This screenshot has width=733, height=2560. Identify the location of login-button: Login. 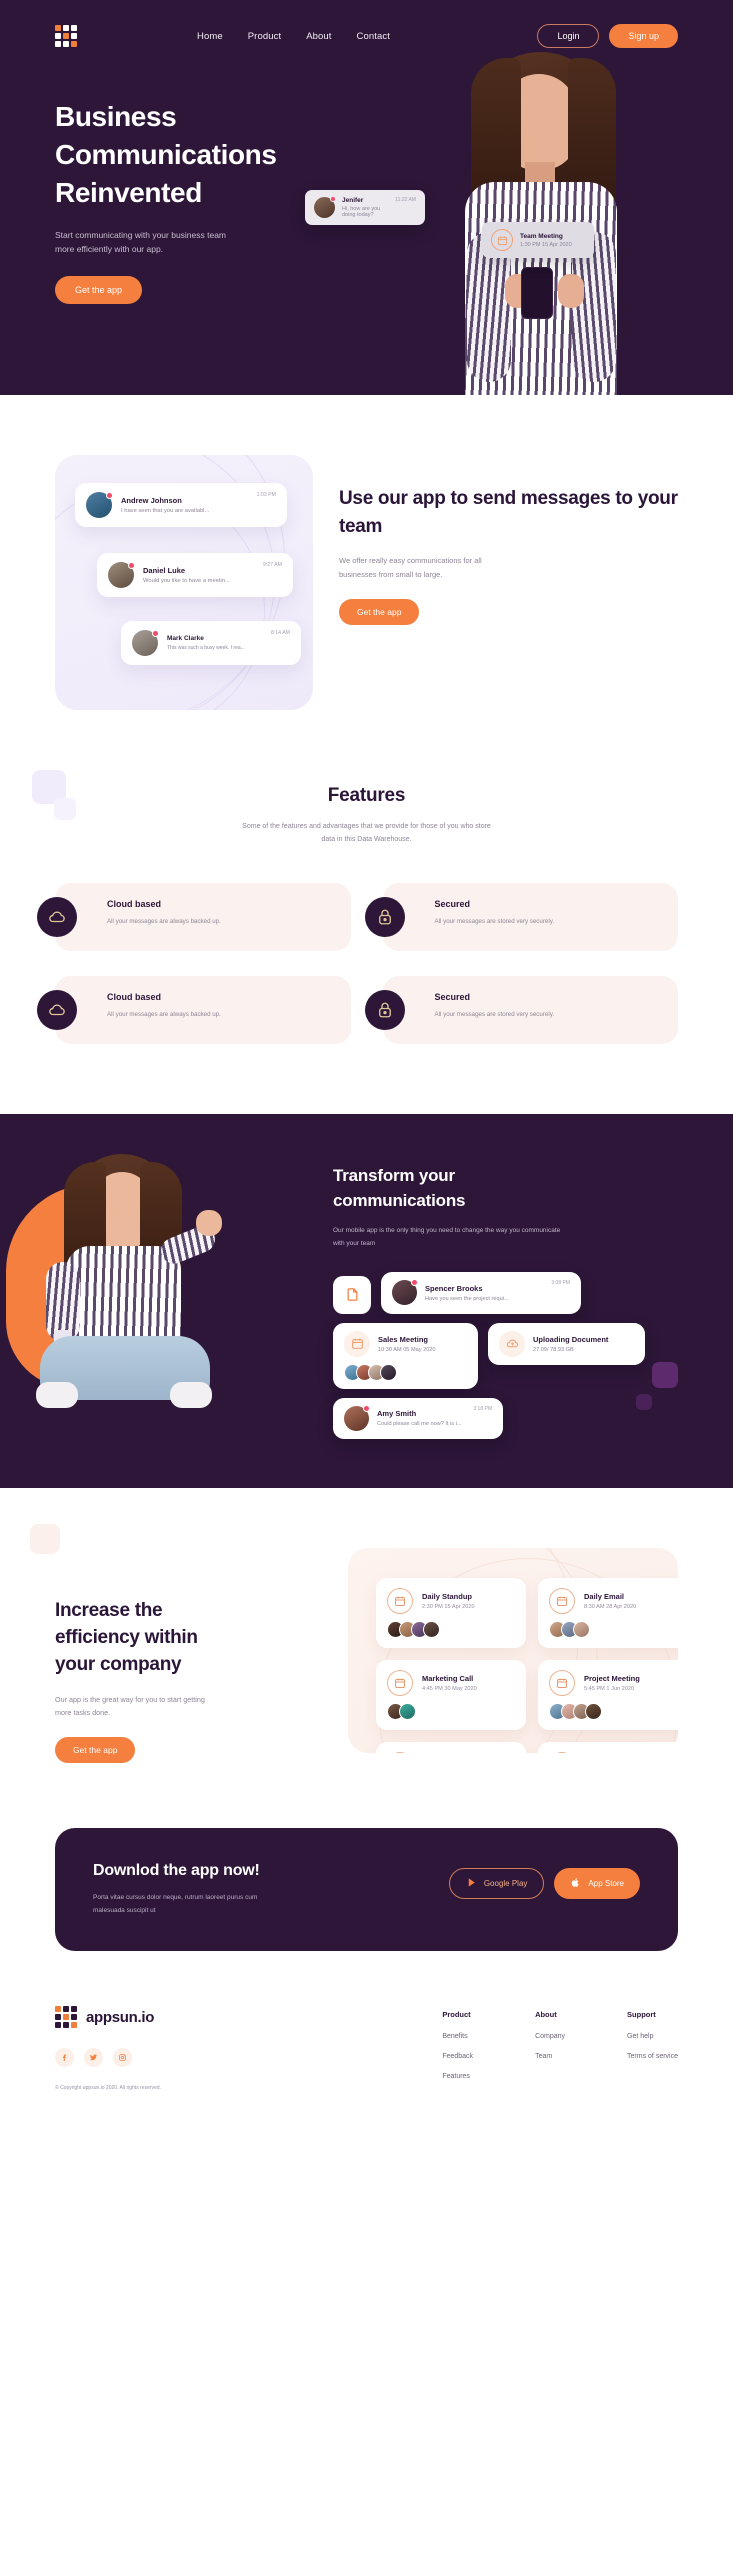
(568, 36).